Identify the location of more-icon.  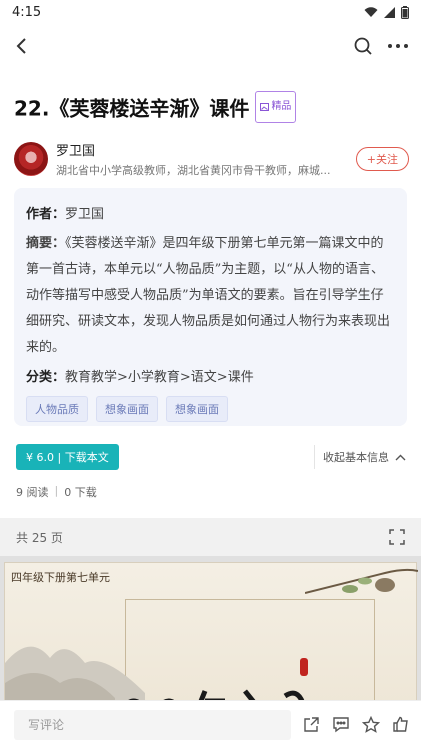
(398, 46).